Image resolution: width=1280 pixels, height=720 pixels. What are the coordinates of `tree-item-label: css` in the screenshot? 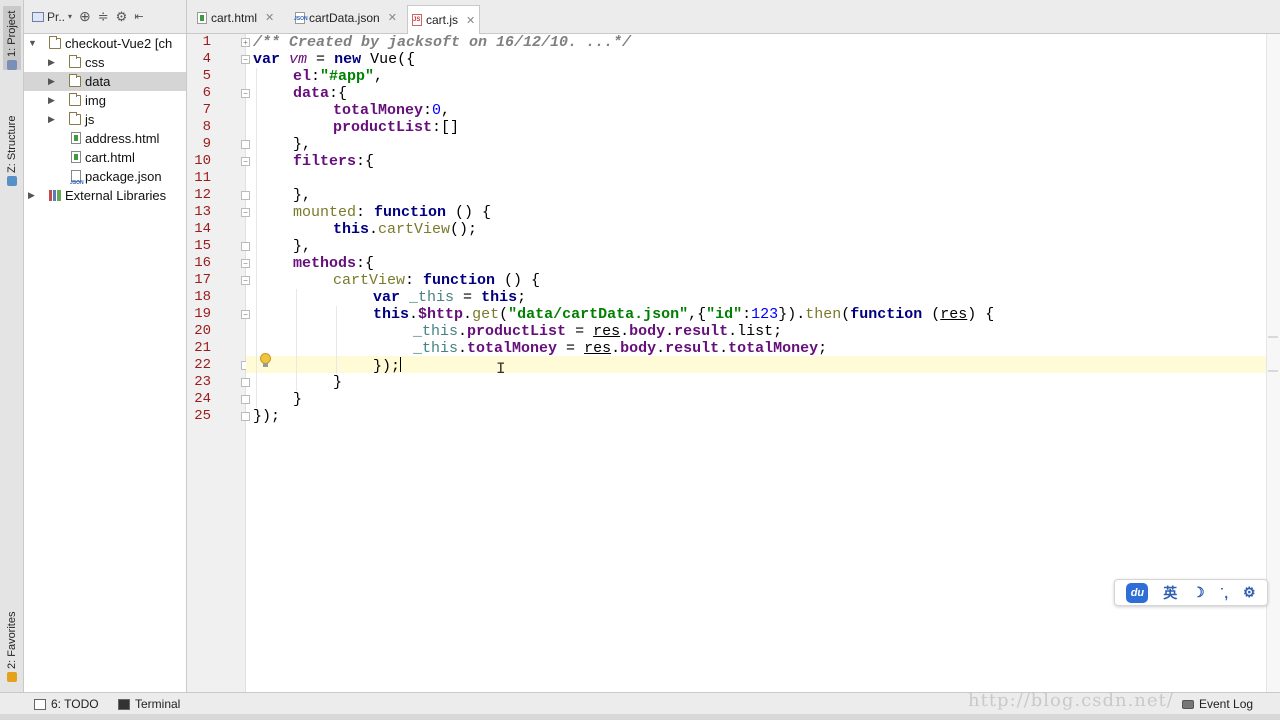 It's located at (95, 62).